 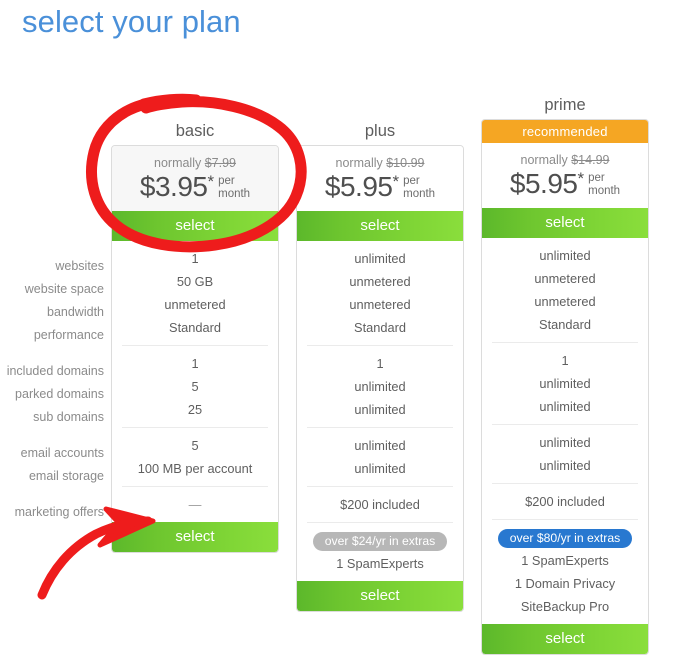 What do you see at coordinates (195, 468) in the screenshot?
I see `feature-value: 100 MB per account` at bounding box center [195, 468].